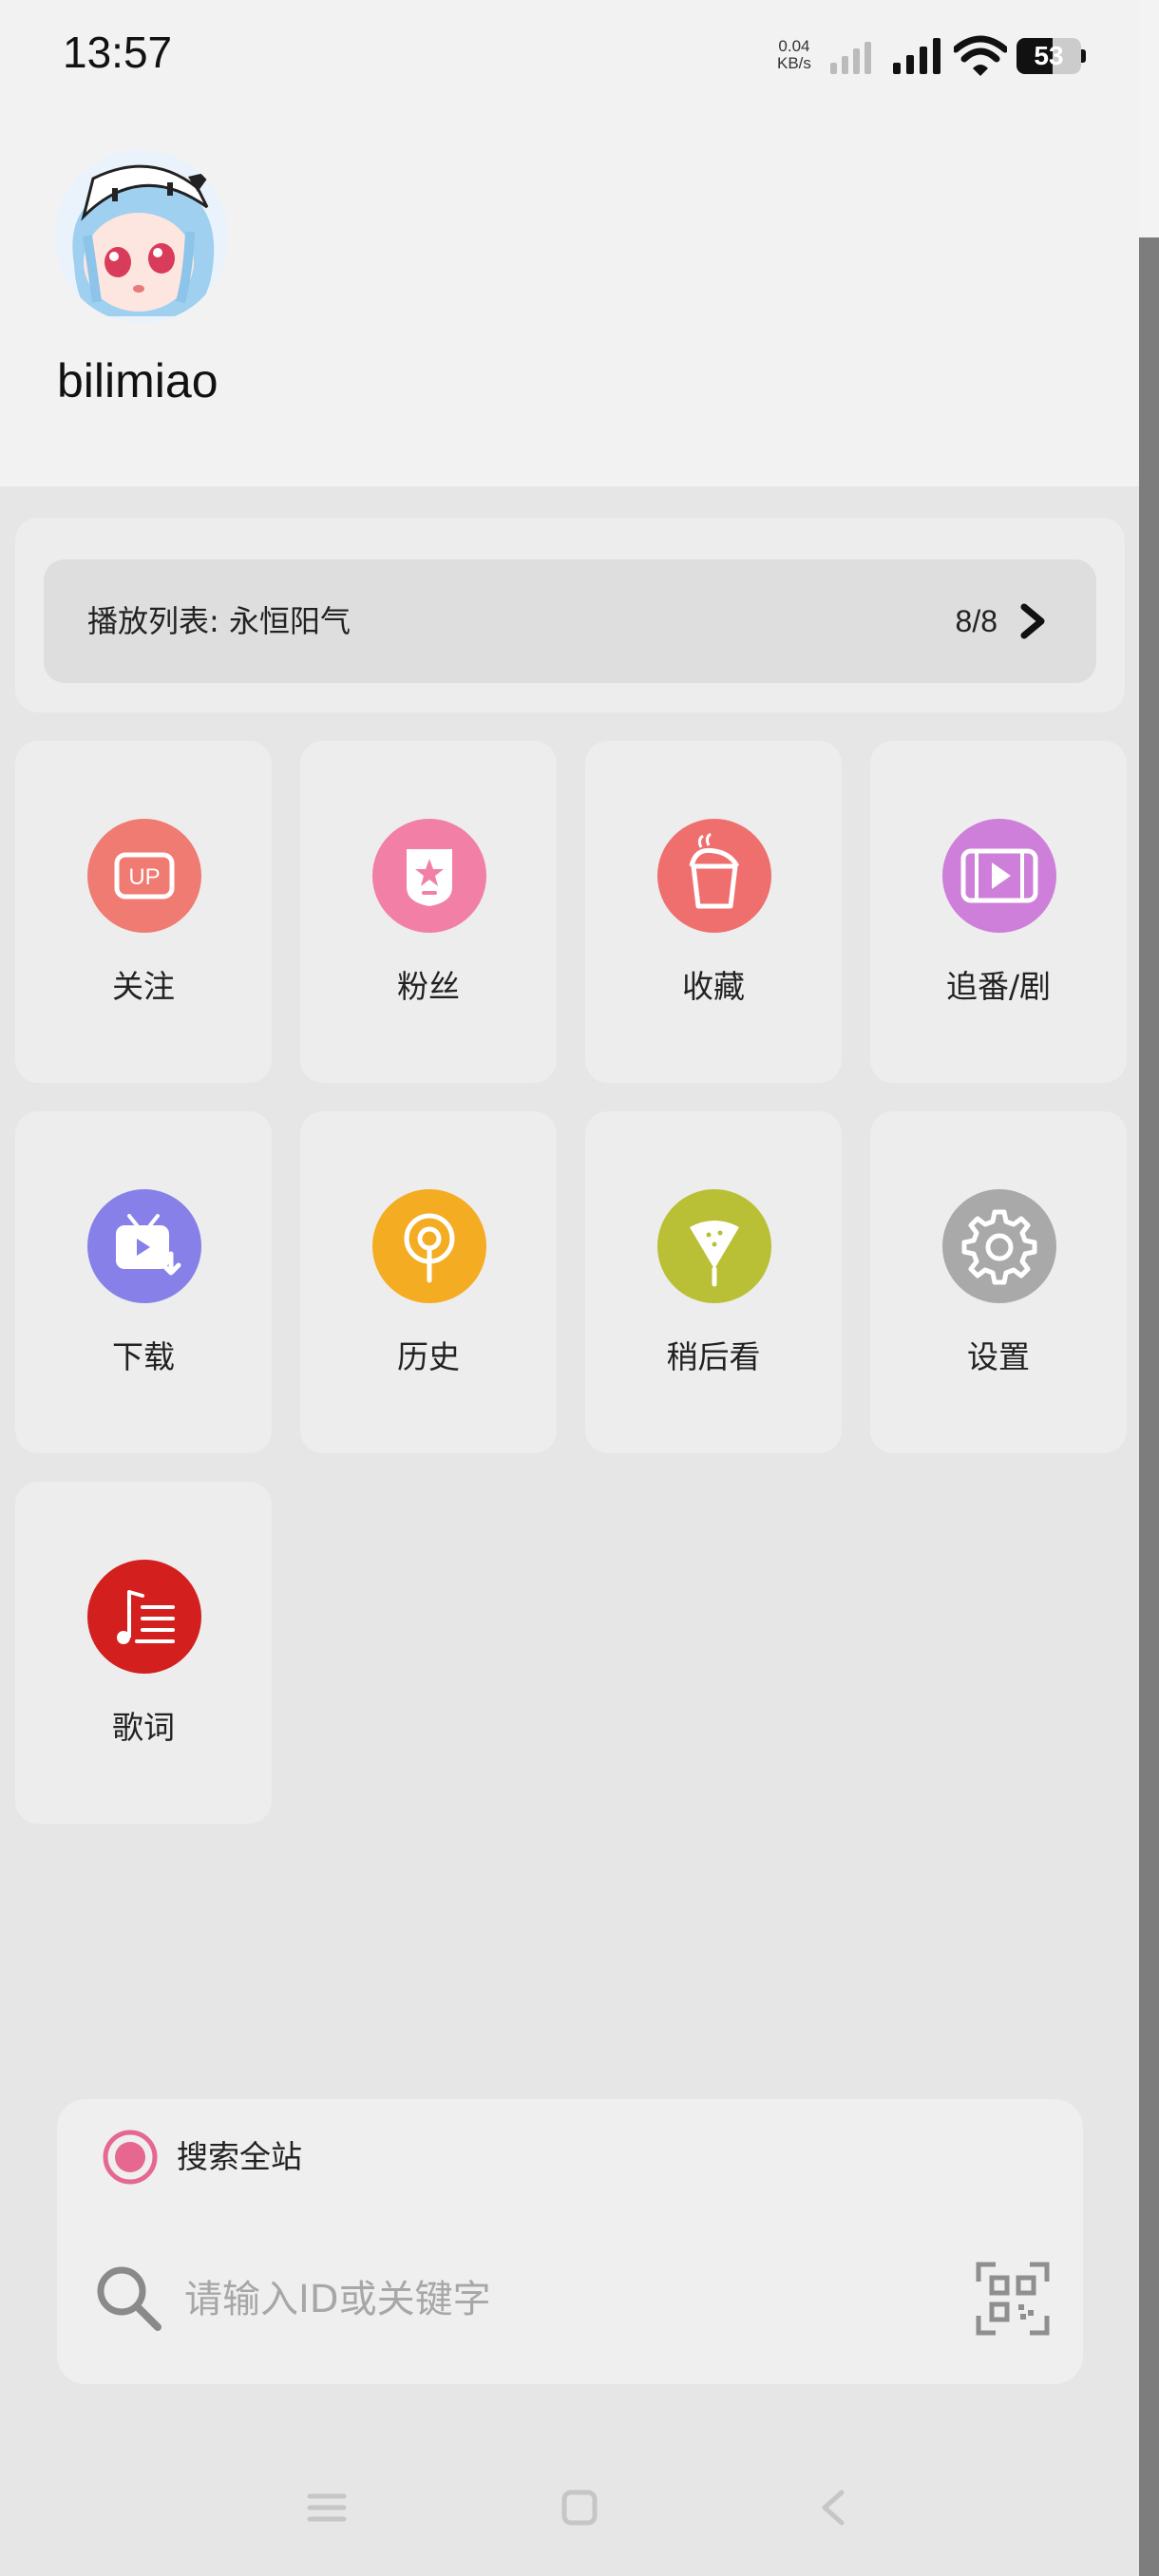 The width and height of the screenshot is (1159, 2576). What do you see at coordinates (998, 1356) in the screenshot?
I see `tile-label: 设置` at bounding box center [998, 1356].